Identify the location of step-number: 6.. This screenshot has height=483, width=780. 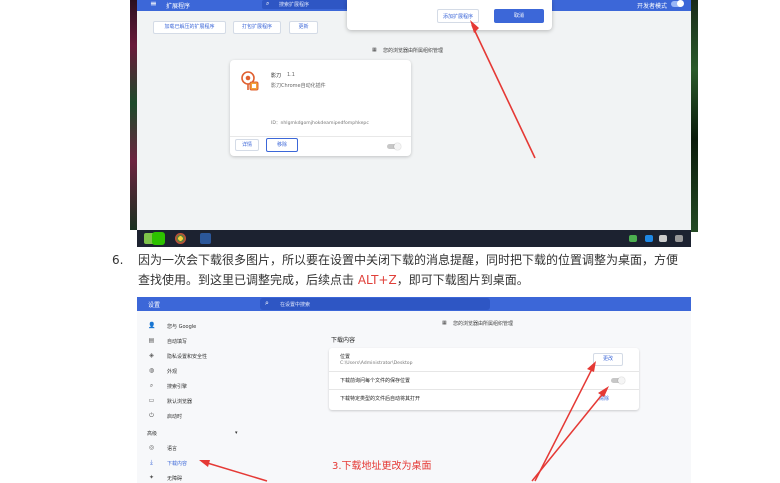
(118, 260).